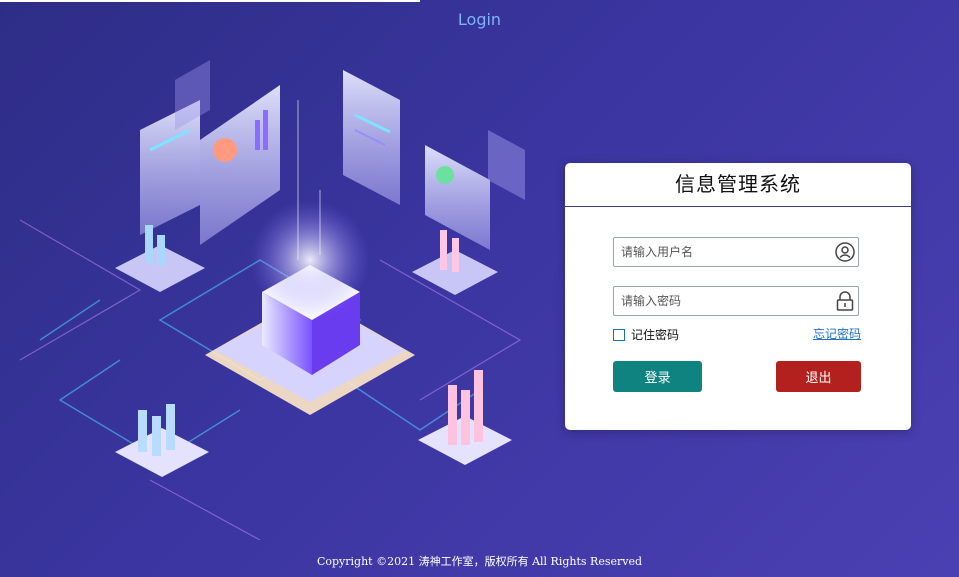 Image resolution: width=959 pixels, height=577 pixels. What do you see at coordinates (818, 376) in the screenshot?
I see `exit-button: 退出` at bounding box center [818, 376].